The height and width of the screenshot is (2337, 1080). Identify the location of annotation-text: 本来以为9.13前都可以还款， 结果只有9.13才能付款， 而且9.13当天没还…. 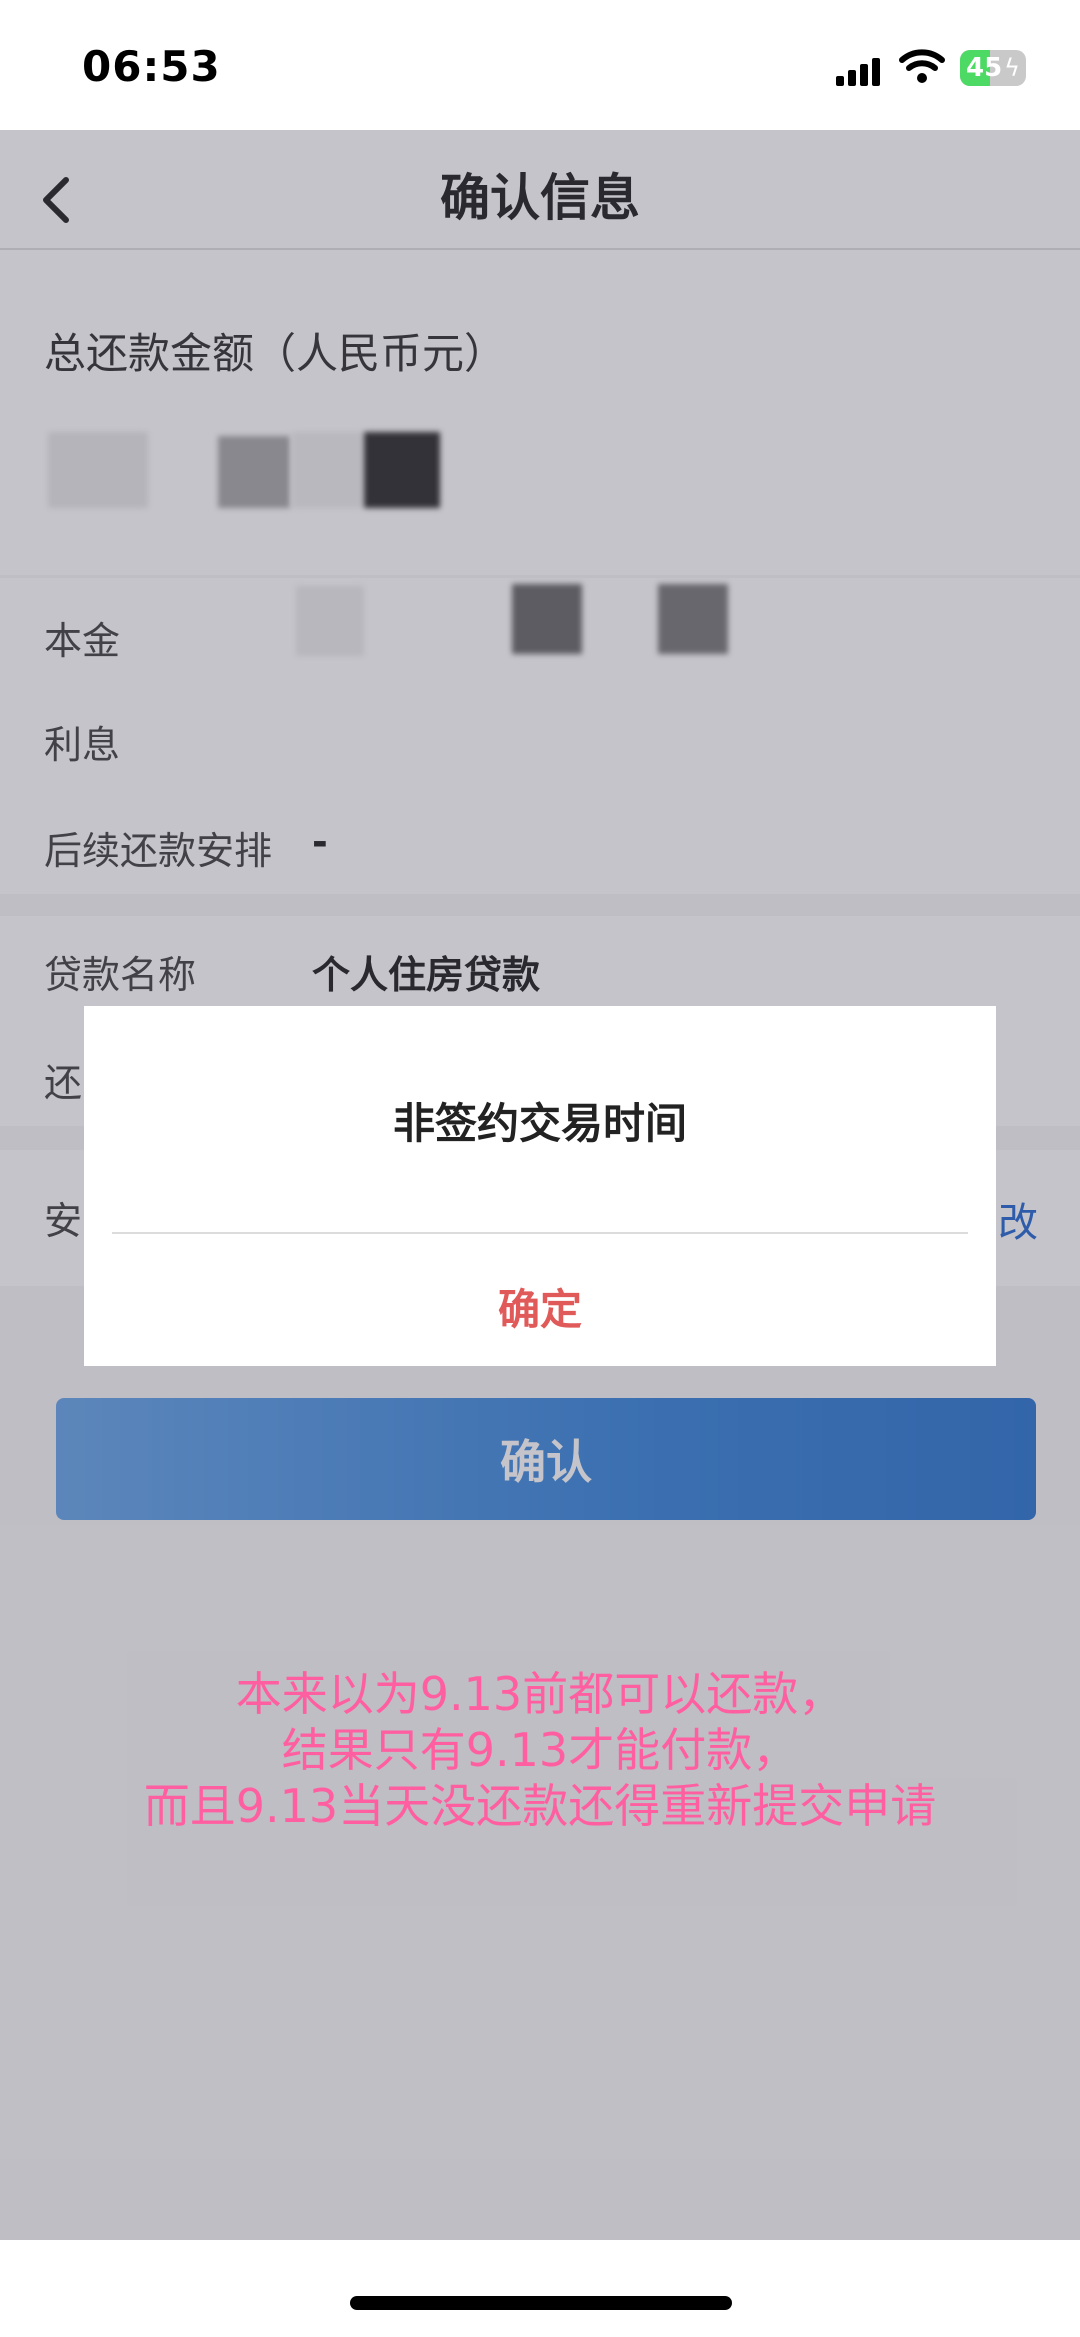
(540, 1750).